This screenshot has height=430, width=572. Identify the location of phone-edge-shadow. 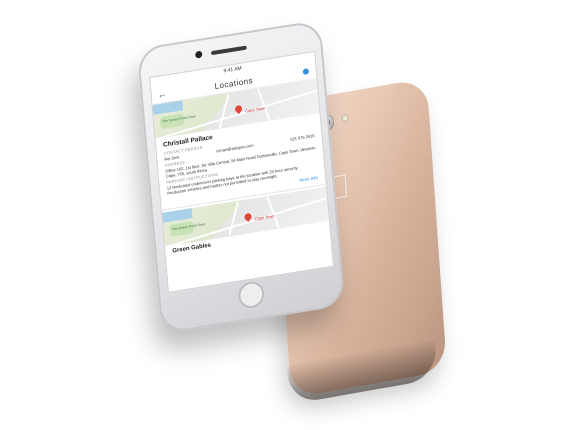
(362, 371).